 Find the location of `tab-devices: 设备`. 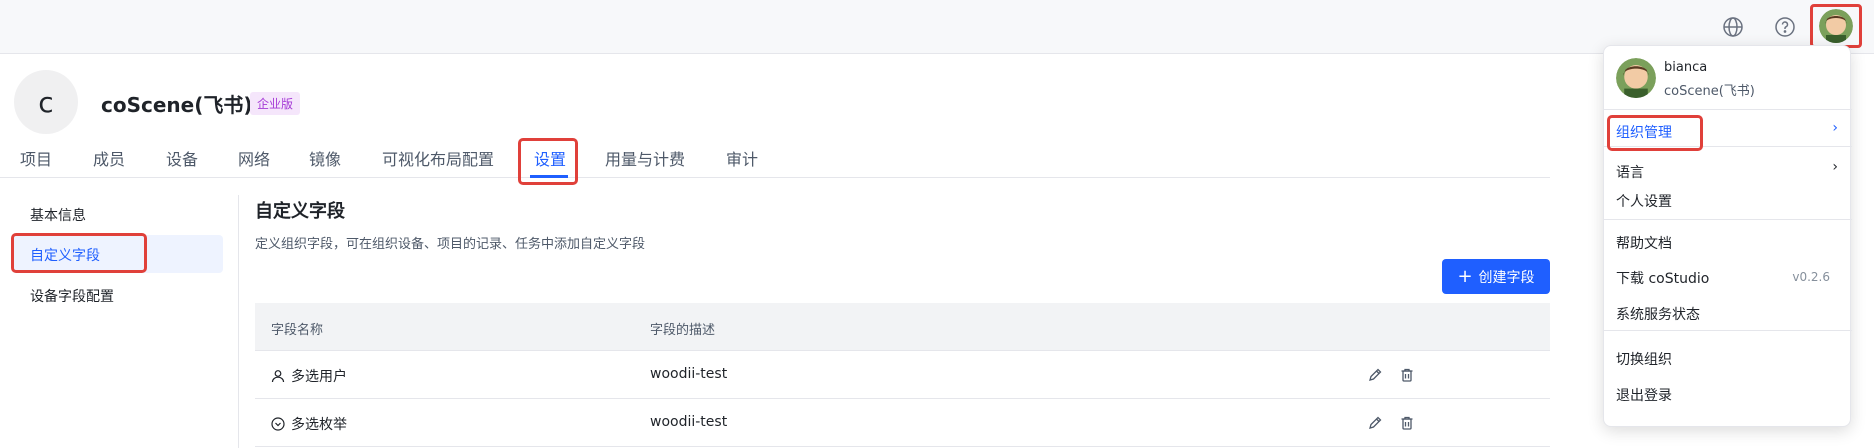

tab-devices: 设备 is located at coordinates (182, 158).